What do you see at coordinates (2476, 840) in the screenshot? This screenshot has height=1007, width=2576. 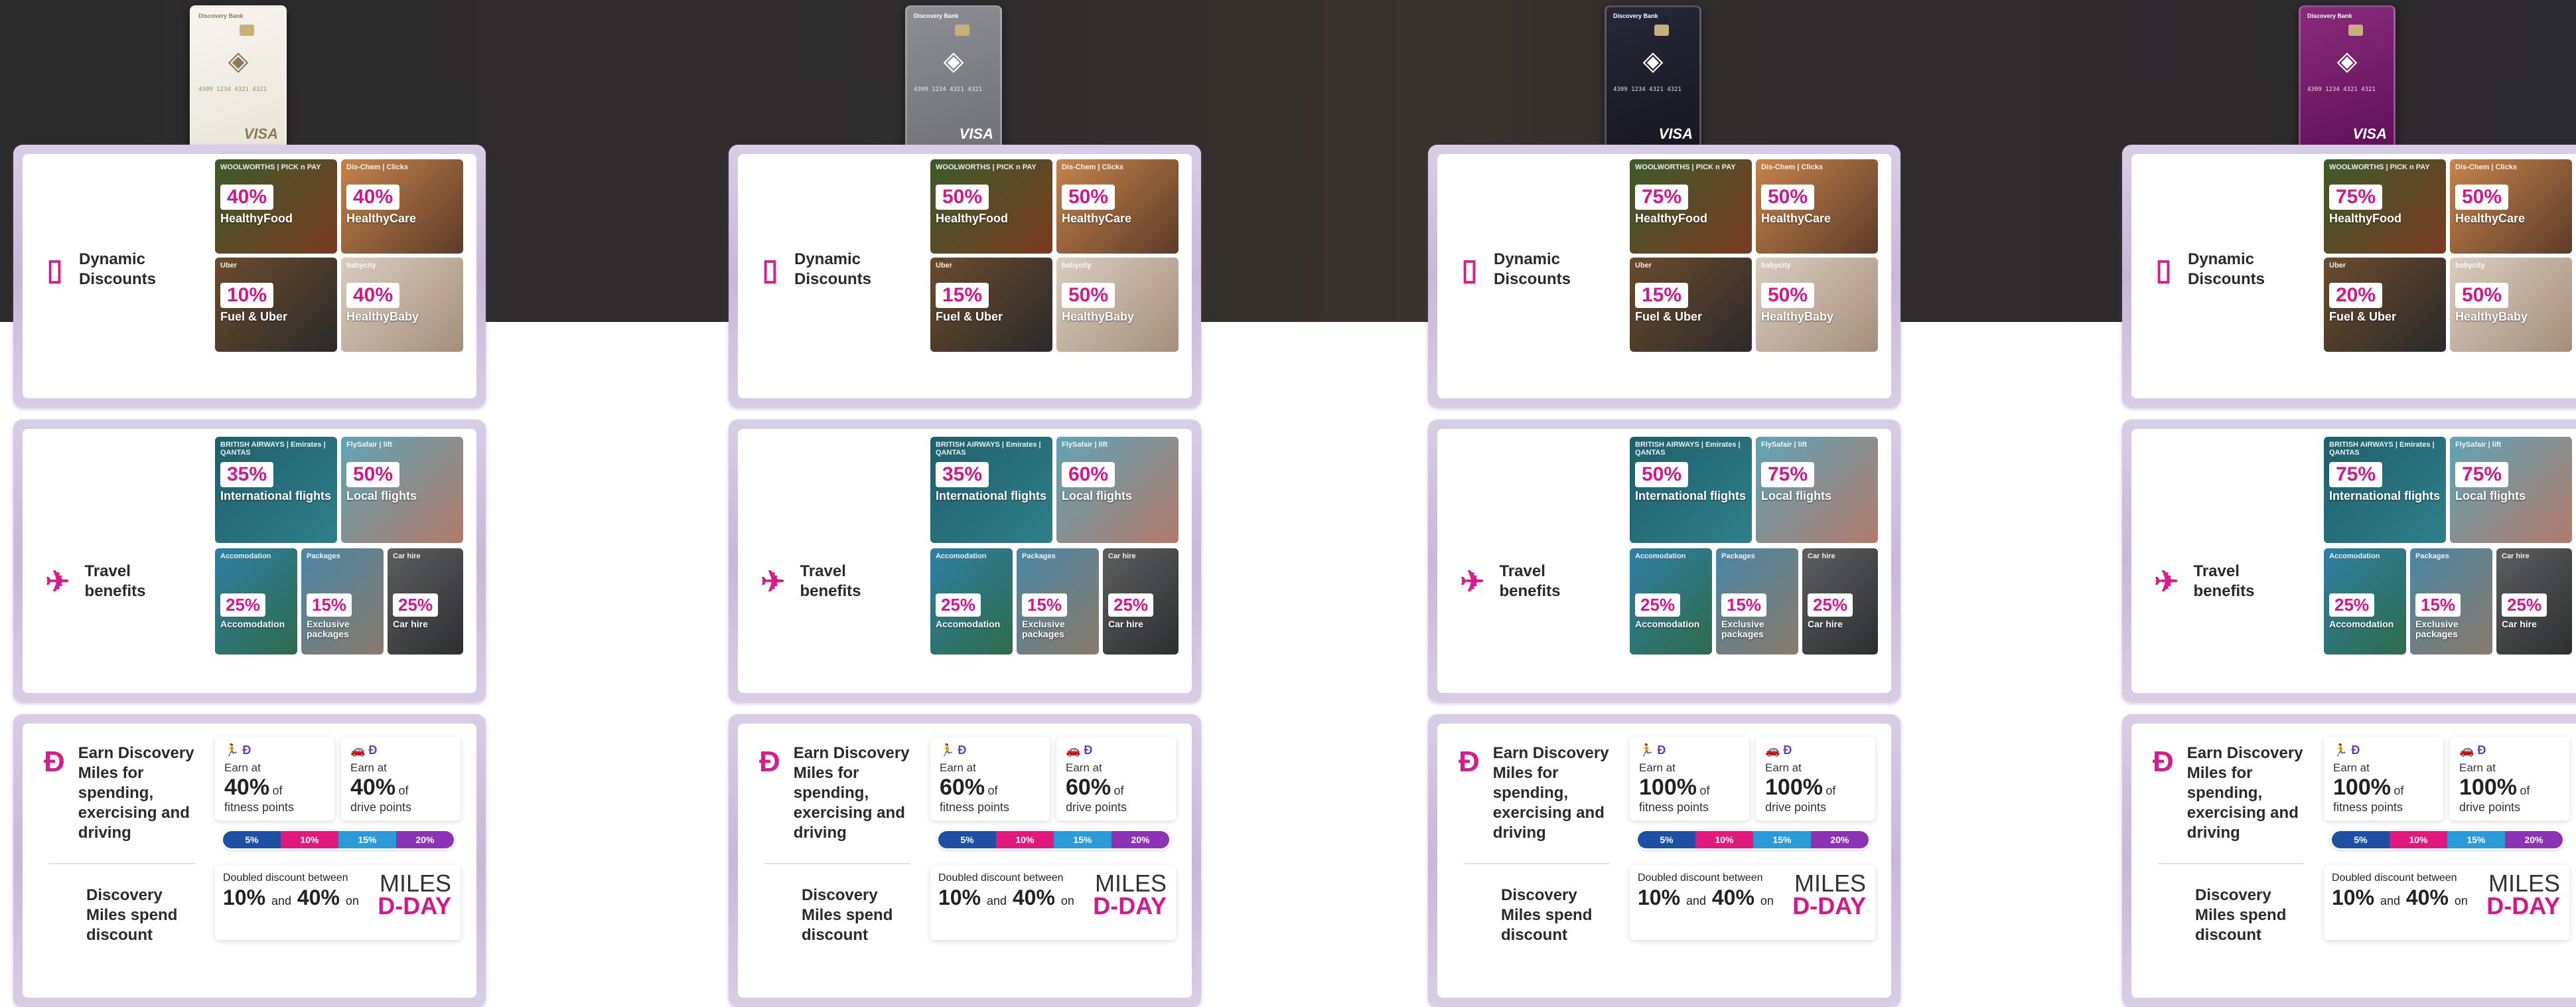 I see `tier-segment: 15%` at bounding box center [2476, 840].